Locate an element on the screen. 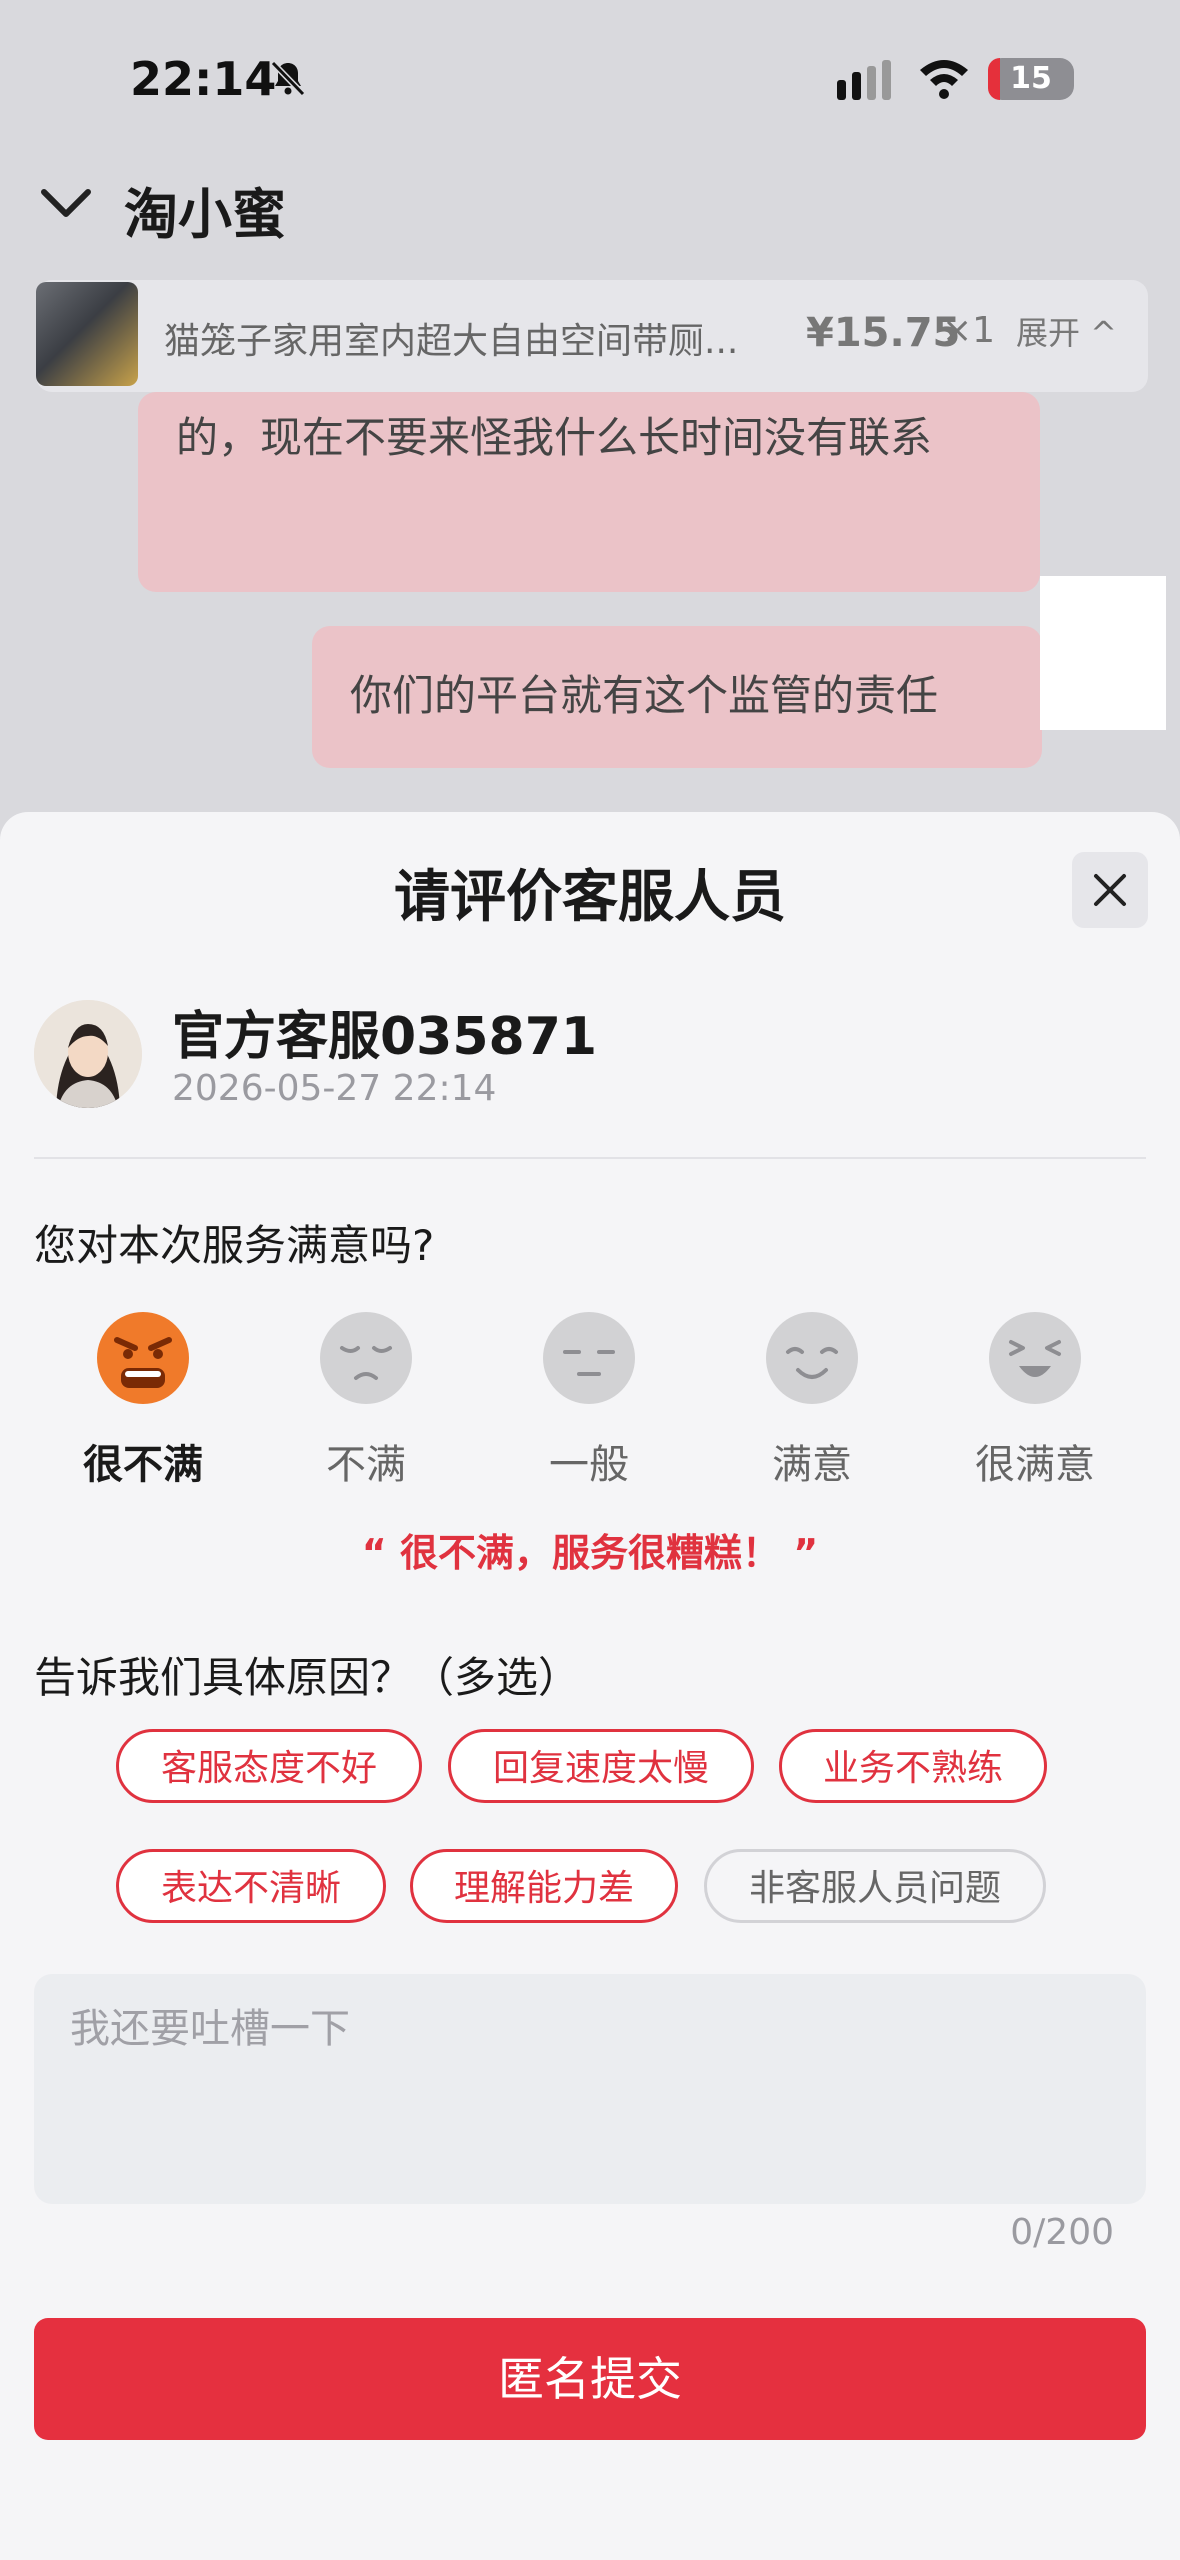 Image resolution: width=1180 pixels, height=2560 pixels. product-card: 猫笼子家用室内超大自由空间带厕... ¥15.75 ×1 展开 ^ is located at coordinates (592, 336).